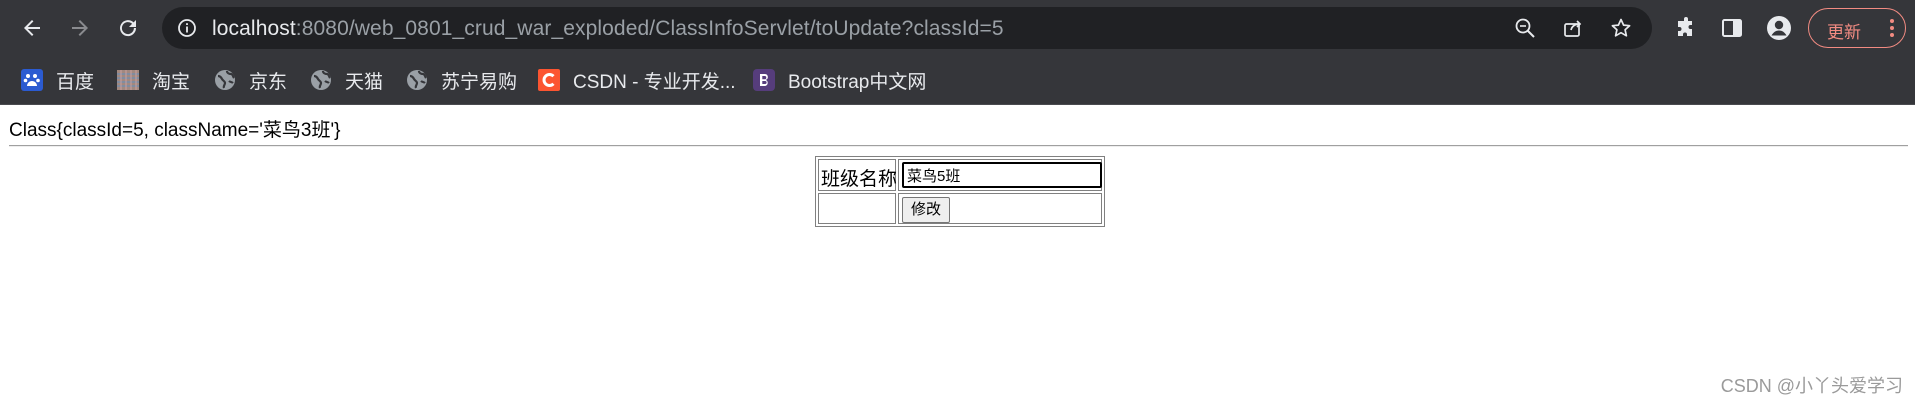 The height and width of the screenshot is (406, 1915). I want to click on back-button, so click(32, 28).